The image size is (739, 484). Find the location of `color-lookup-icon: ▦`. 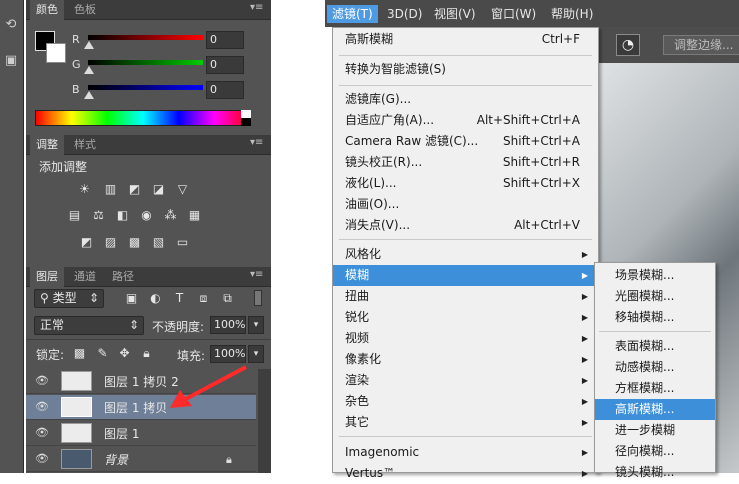

color-lookup-icon: ▦ is located at coordinates (194, 215).